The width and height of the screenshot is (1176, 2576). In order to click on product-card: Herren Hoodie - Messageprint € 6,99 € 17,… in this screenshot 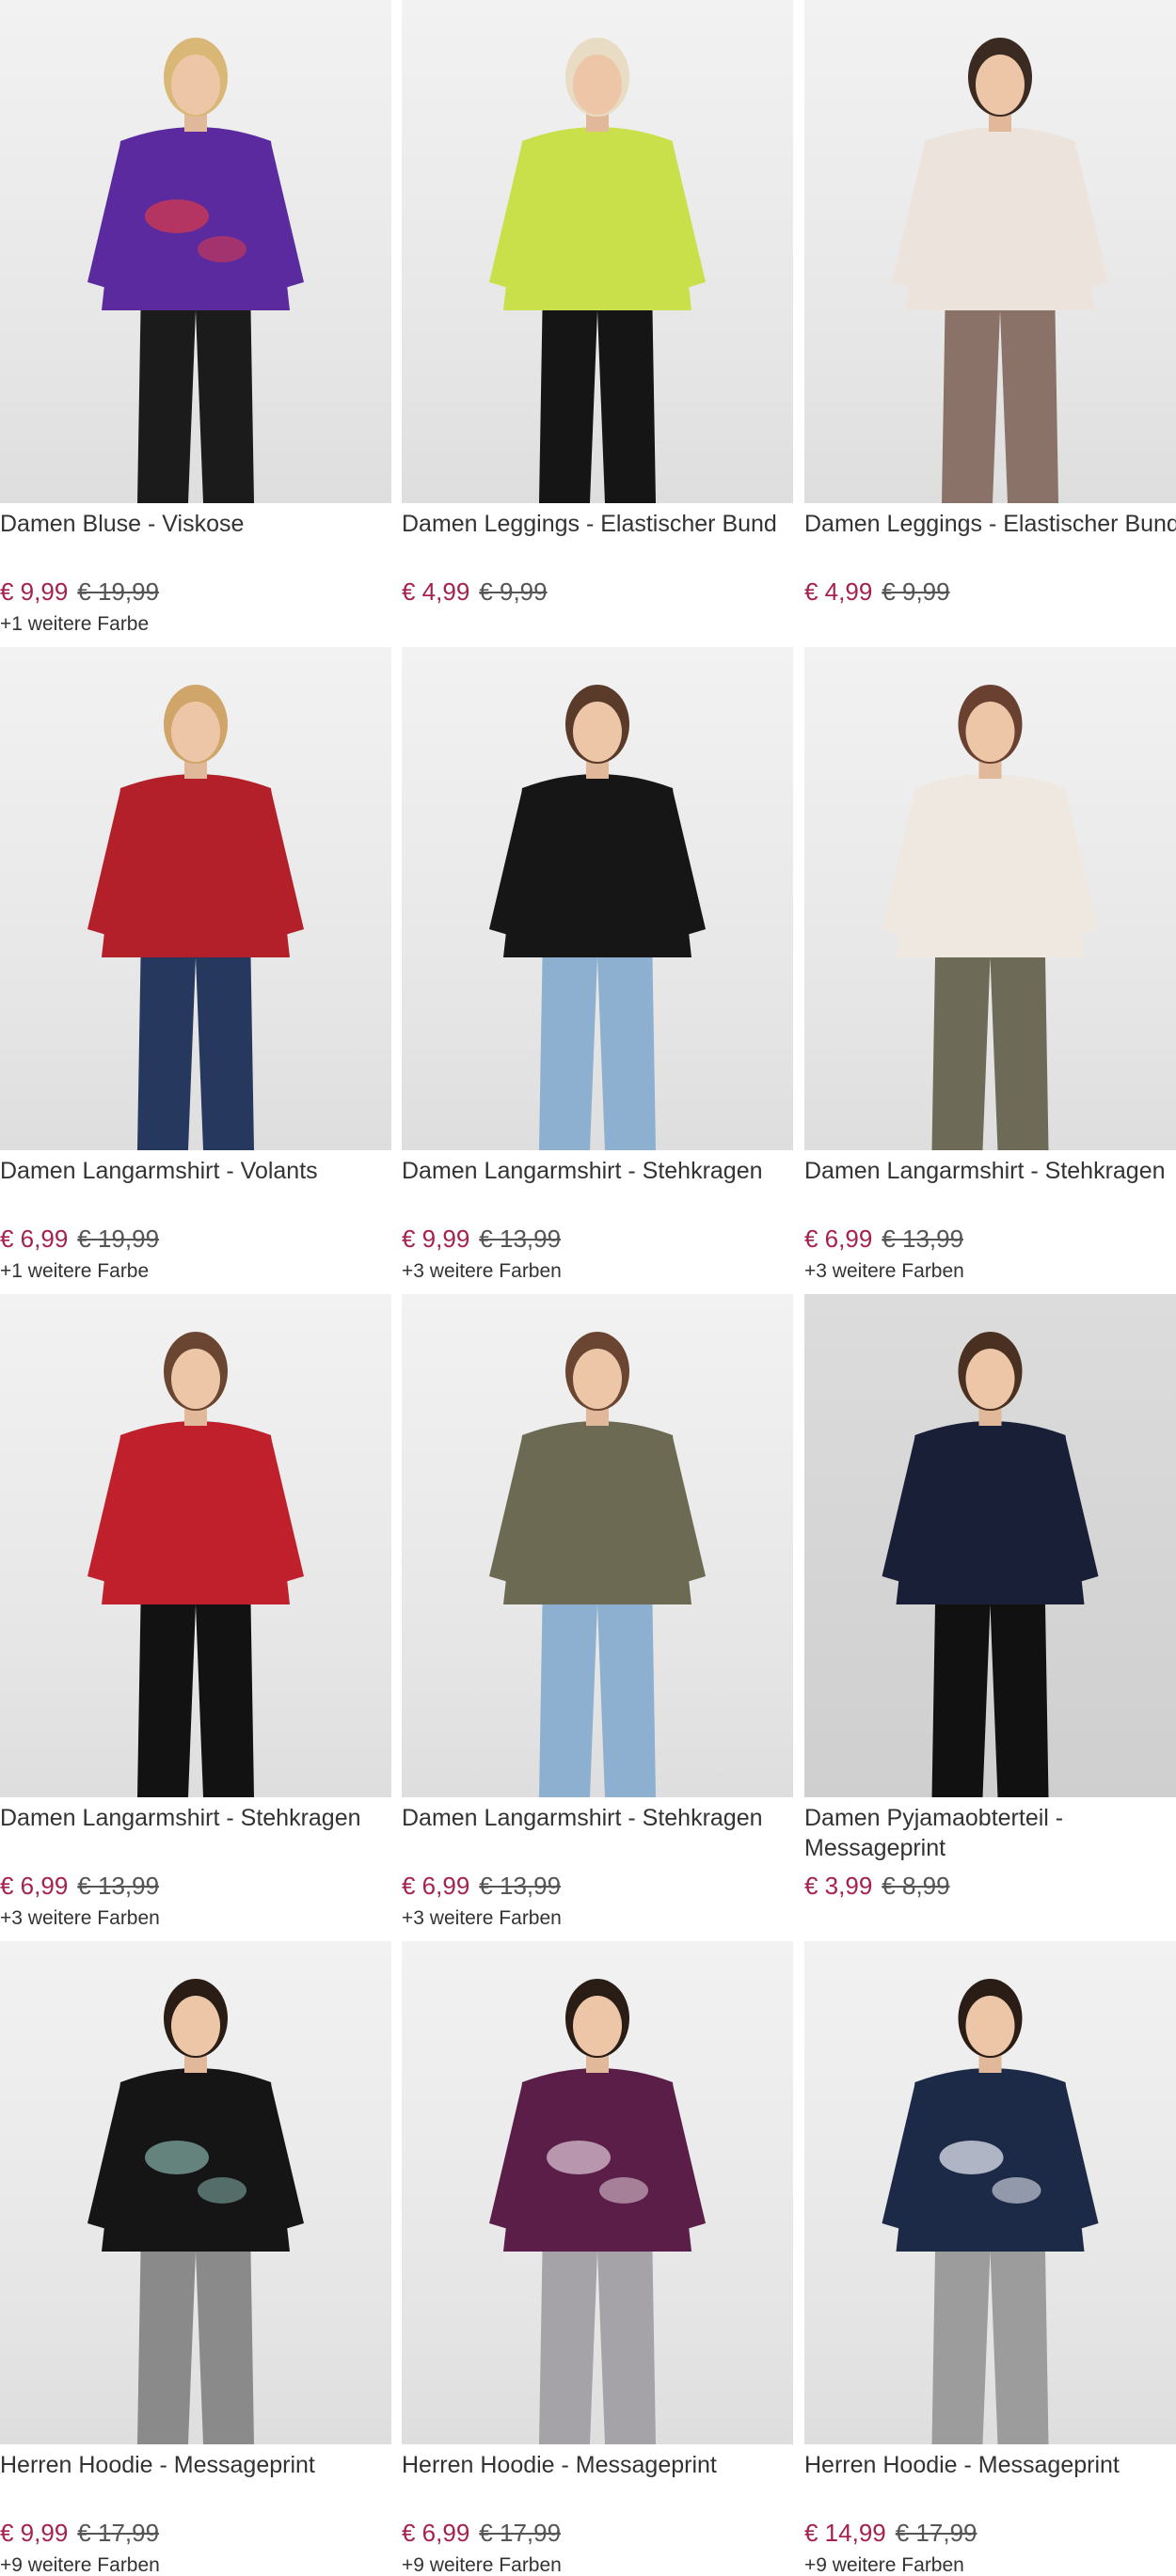, I will do `click(597, 2258)`.